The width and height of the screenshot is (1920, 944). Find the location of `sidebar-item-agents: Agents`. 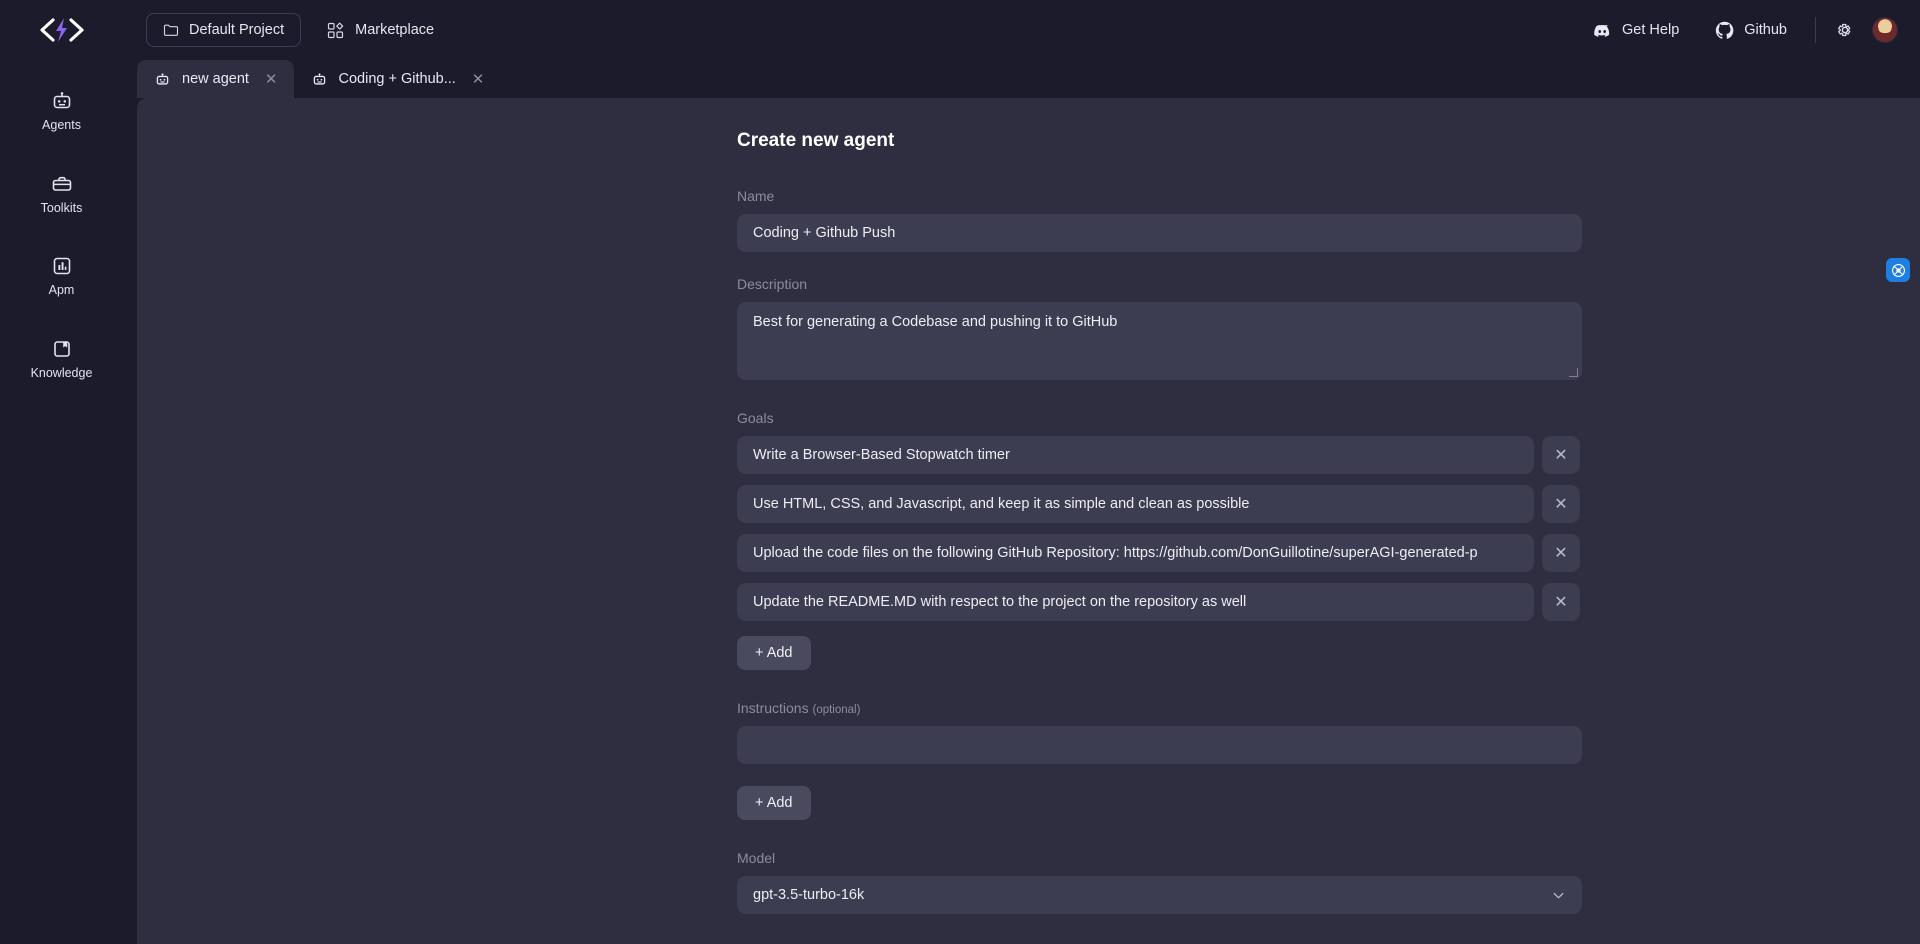

sidebar-item-agents: Agents is located at coordinates (61, 112).